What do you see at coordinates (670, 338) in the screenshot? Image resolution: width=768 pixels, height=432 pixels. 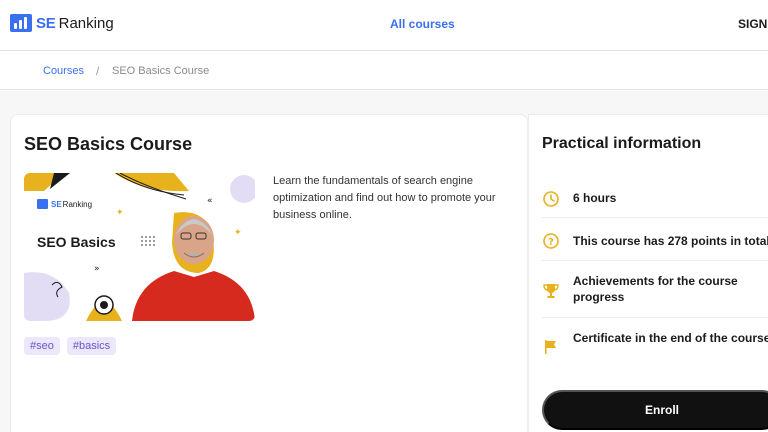 I see `info-certificate-text: Certificate in the end of the course` at bounding box center [670, 338].